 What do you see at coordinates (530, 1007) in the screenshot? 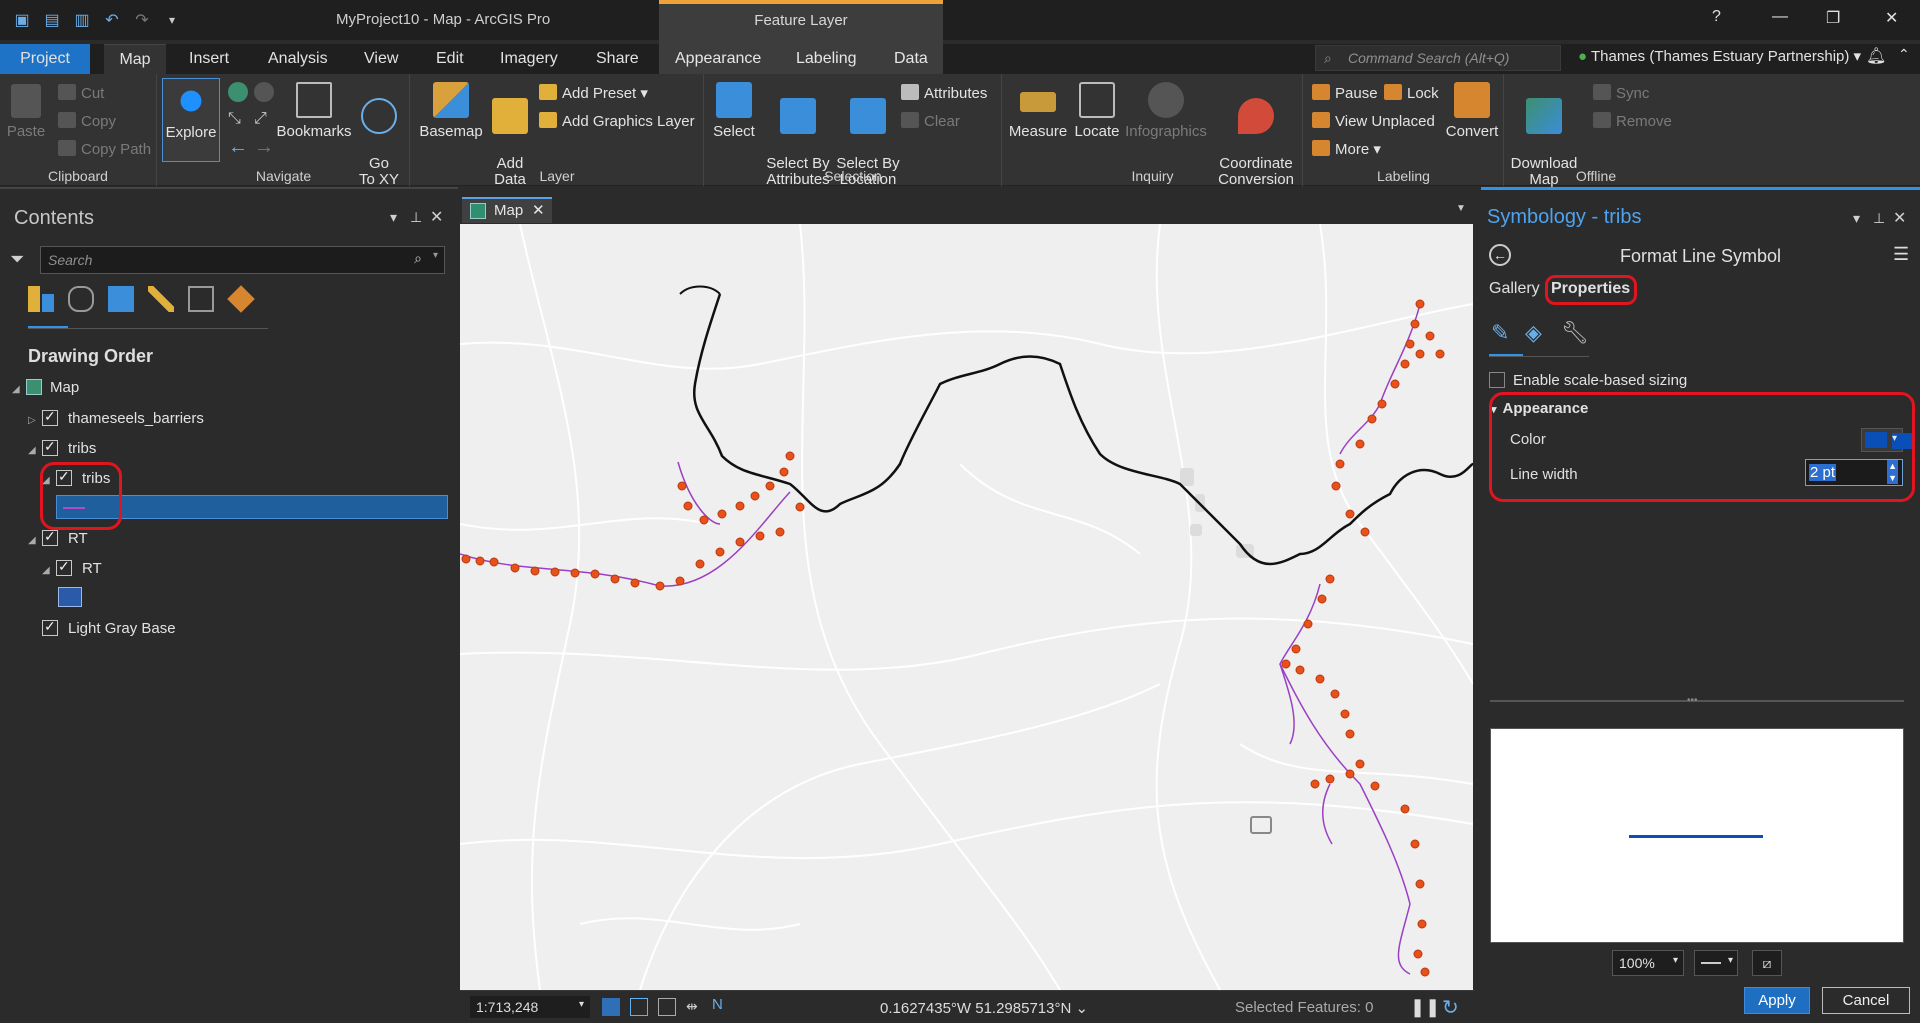
I see `scale-selector: 1:713,248 ▾` at bounding box center [530, 1007].